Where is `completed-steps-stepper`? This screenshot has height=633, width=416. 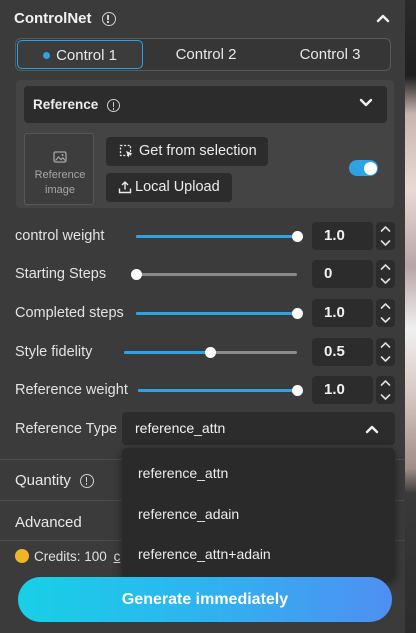
completed-steps-stepper is located at coordinates (385, 313).